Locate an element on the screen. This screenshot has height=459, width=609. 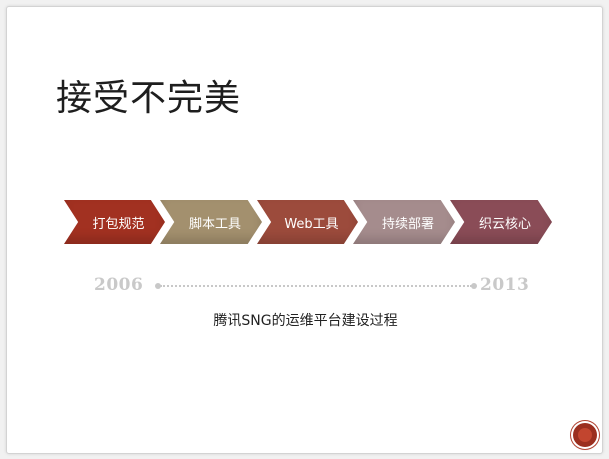
chevron-step-2: 脚本工具 is located at coordinates (211, 222).